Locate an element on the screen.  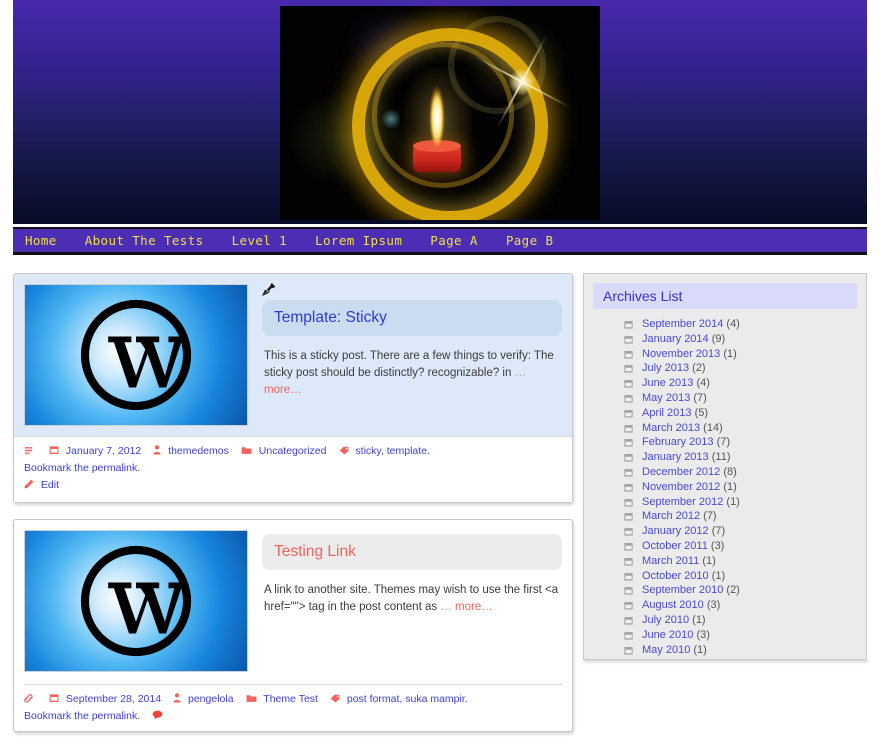
archive-count: (3) is located at coordinates (713, 605).